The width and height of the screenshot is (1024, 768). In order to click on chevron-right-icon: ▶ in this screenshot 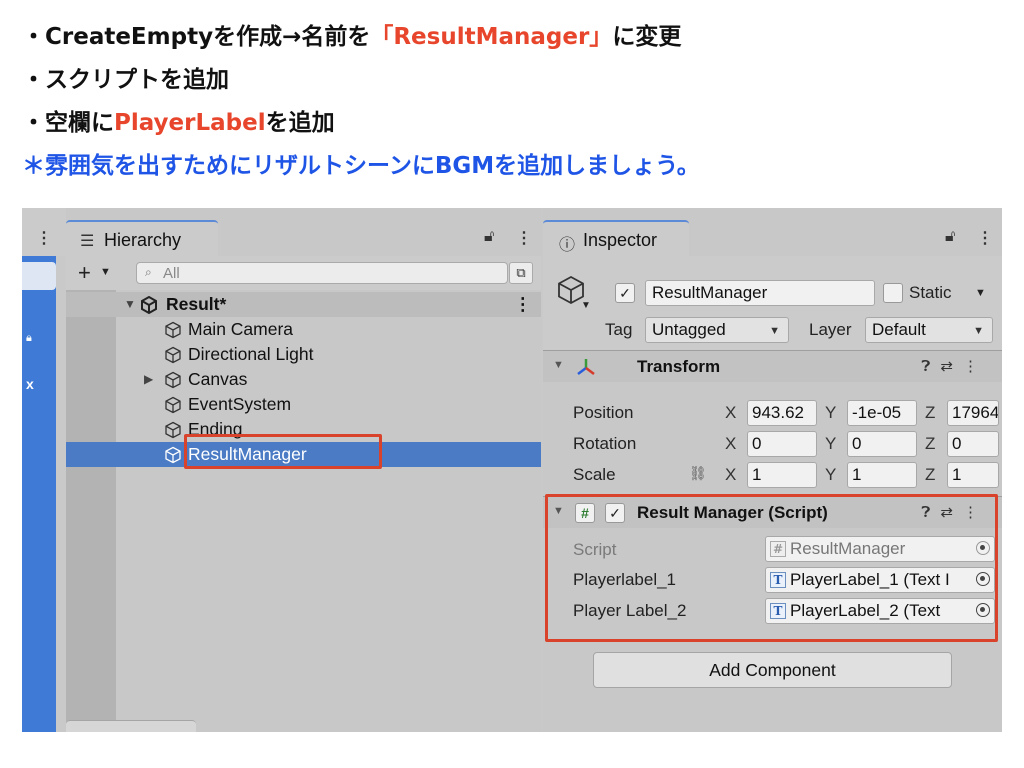, I will do `click(148, 379)`.